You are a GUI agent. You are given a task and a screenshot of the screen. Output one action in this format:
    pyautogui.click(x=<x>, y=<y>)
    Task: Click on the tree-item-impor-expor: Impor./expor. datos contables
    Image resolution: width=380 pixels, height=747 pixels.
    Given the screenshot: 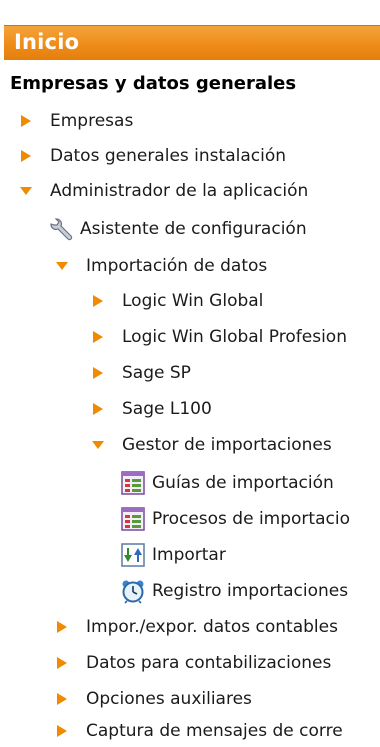 What is the action you would take?
    pyautogui.click(x=216, y=626)
    